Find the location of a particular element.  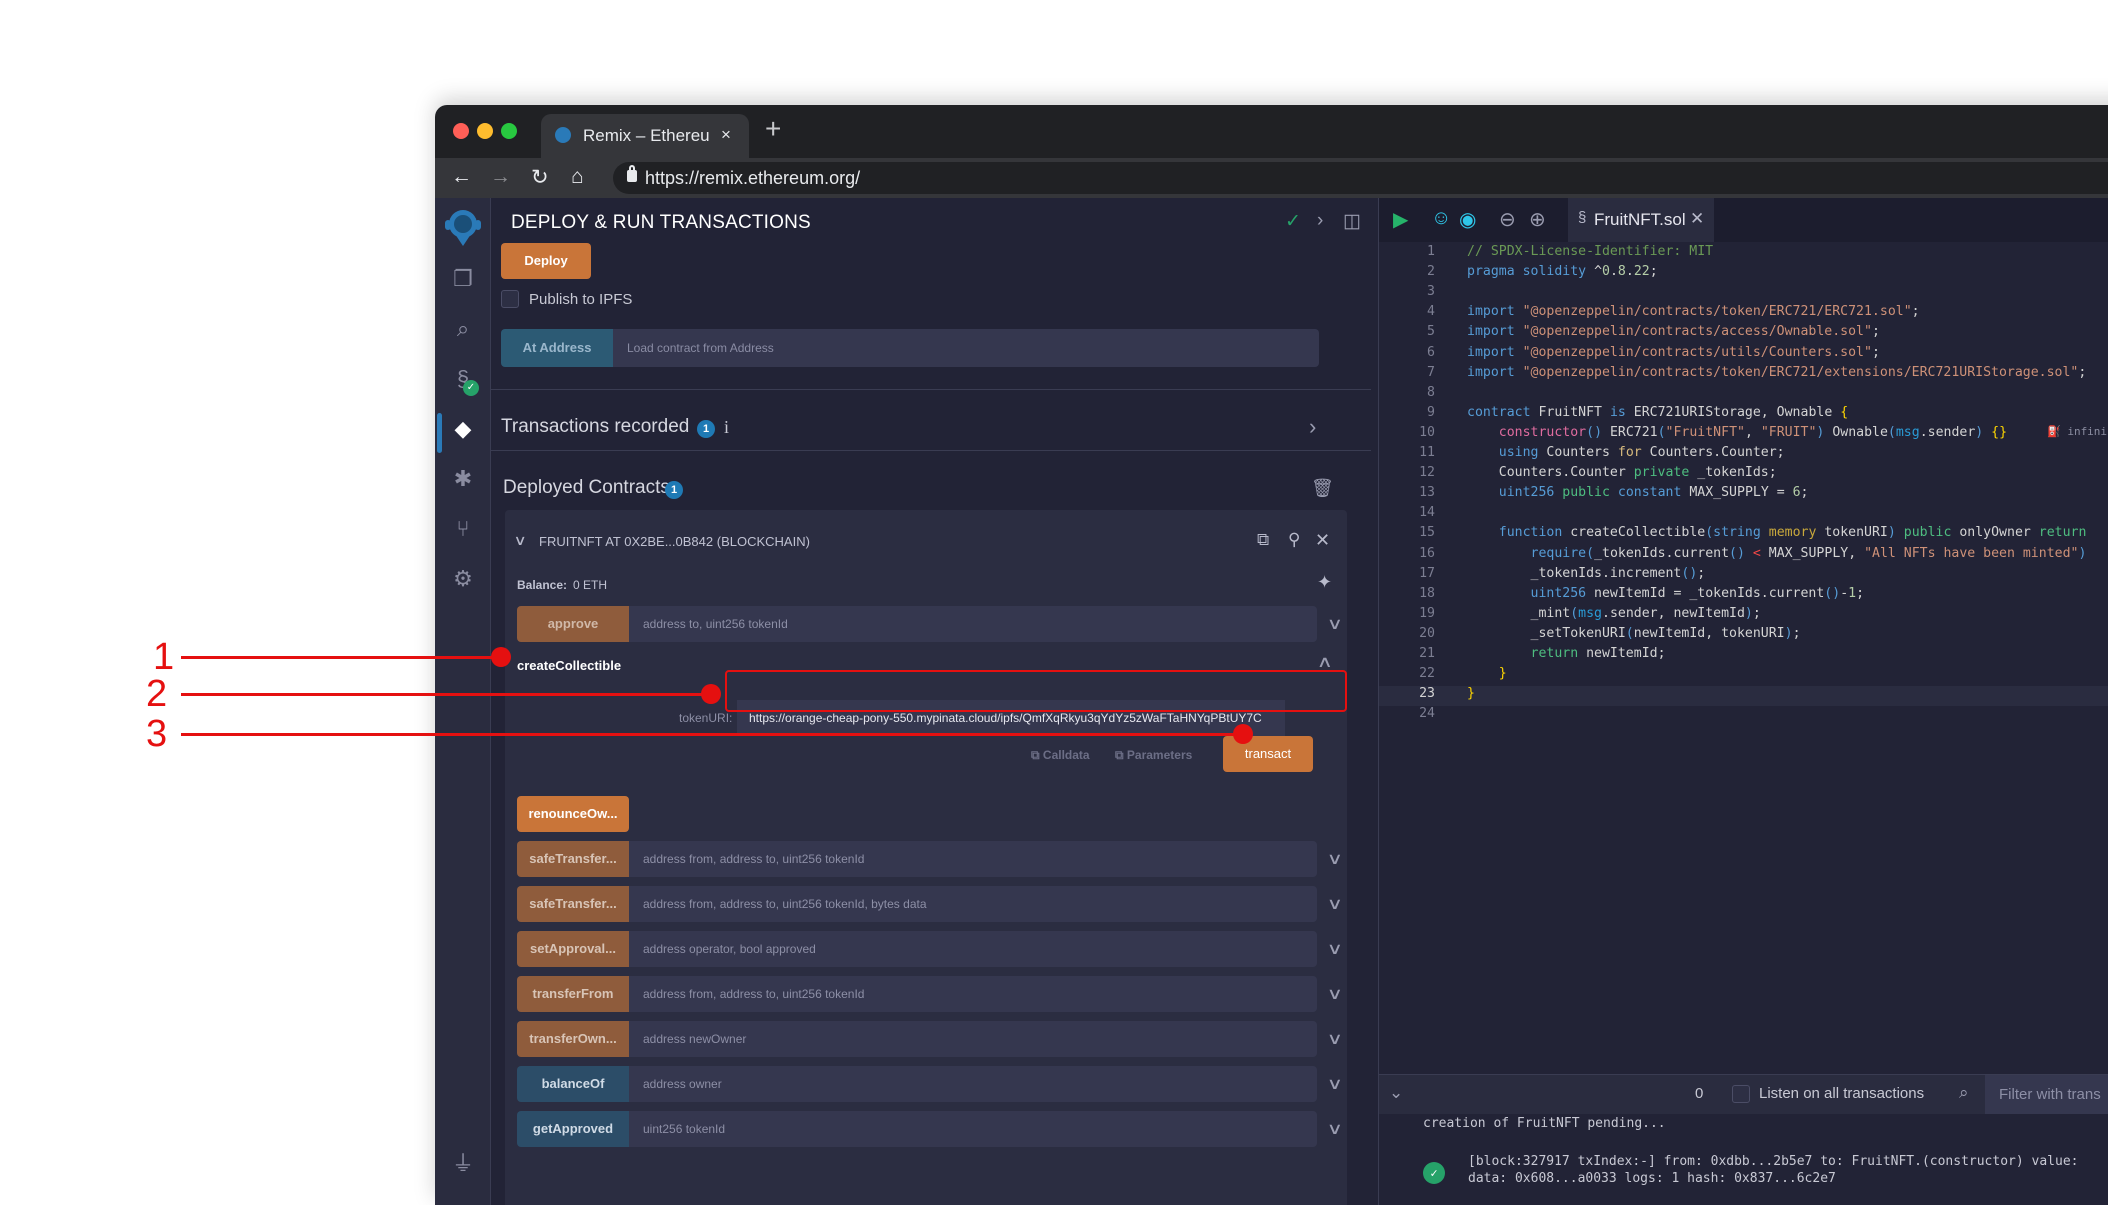

function-button: balanceOf is located at coordinates (573, 1084).